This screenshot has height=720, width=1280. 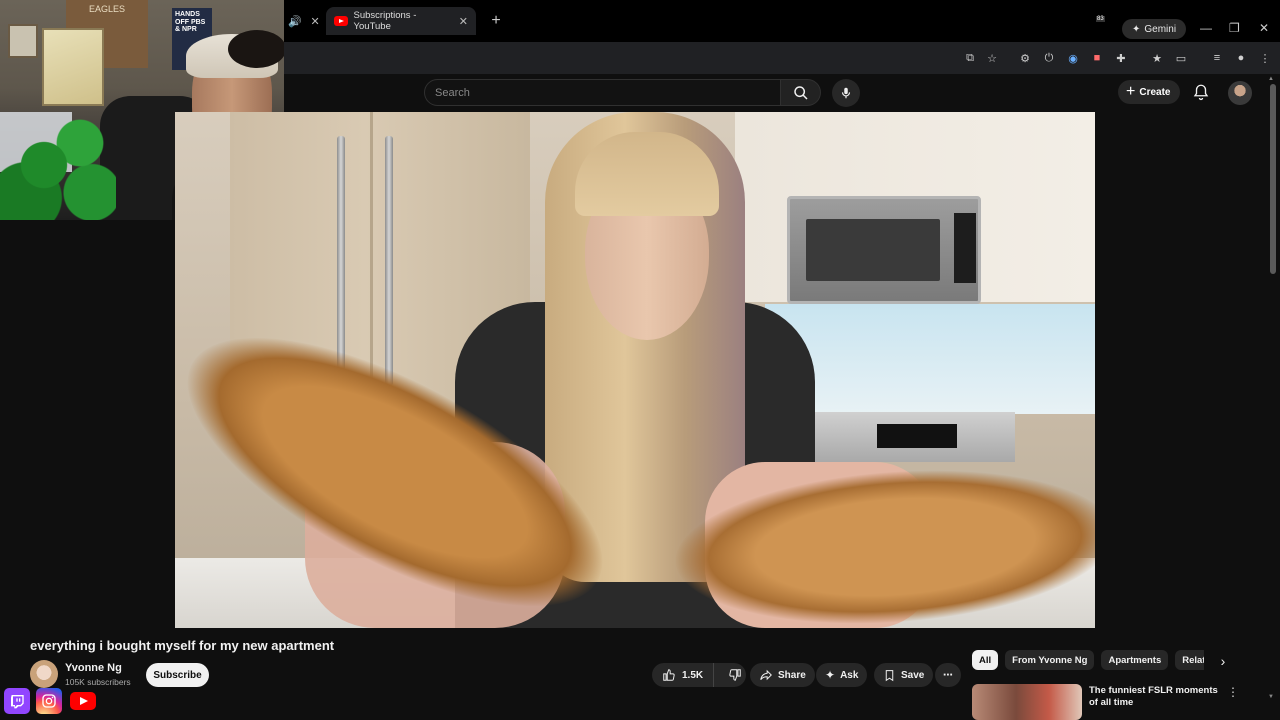 What do you see at coordinates (93, 668) in the screenshot?
I see `channel-name: Yvonne Ng` at bounding box center [93, 668].